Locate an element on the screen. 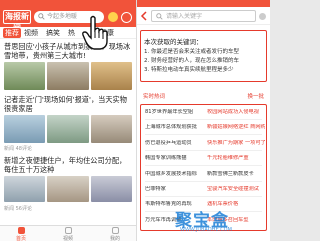 Image resolution: width=320 pixels, height=241 pixels. refresh-button: 换一批 is located at coordinates (255, 96).